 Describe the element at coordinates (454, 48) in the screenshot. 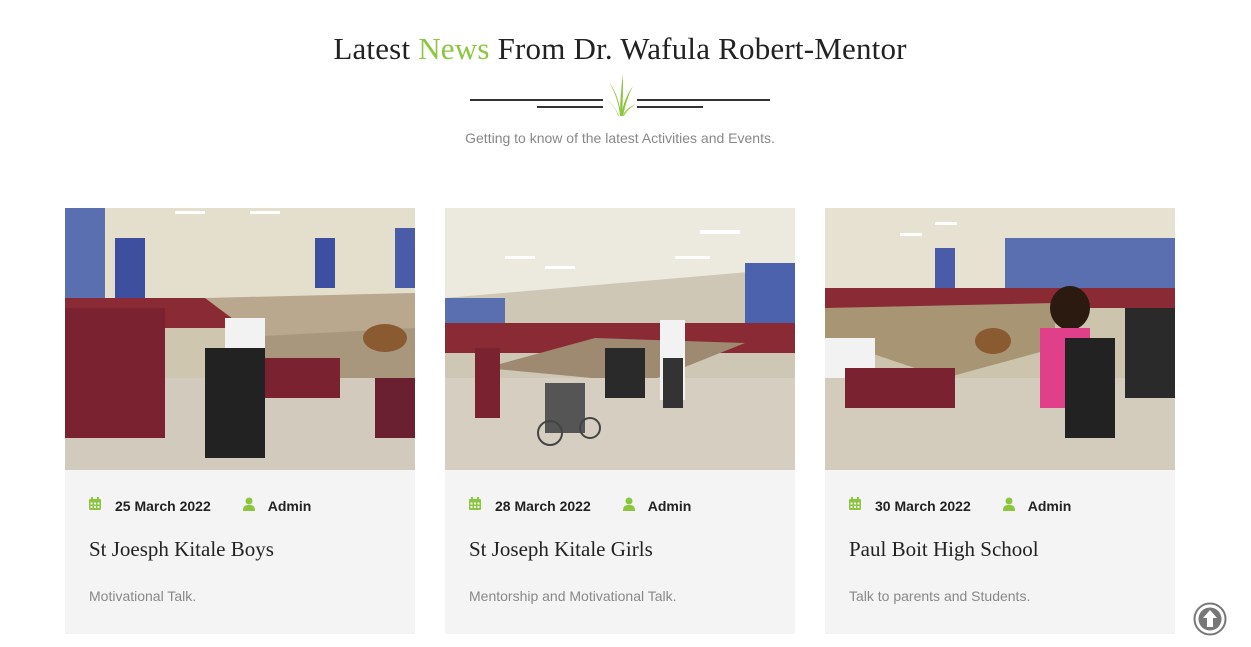

I see `title-accent: News` at that location.